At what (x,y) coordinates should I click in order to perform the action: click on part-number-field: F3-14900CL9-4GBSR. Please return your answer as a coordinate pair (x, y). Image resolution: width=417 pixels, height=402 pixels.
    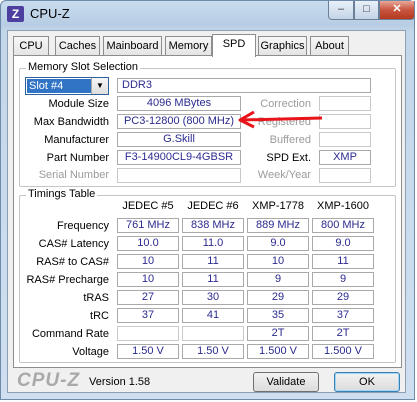
    Looking at the image, I should click on (179, 157).